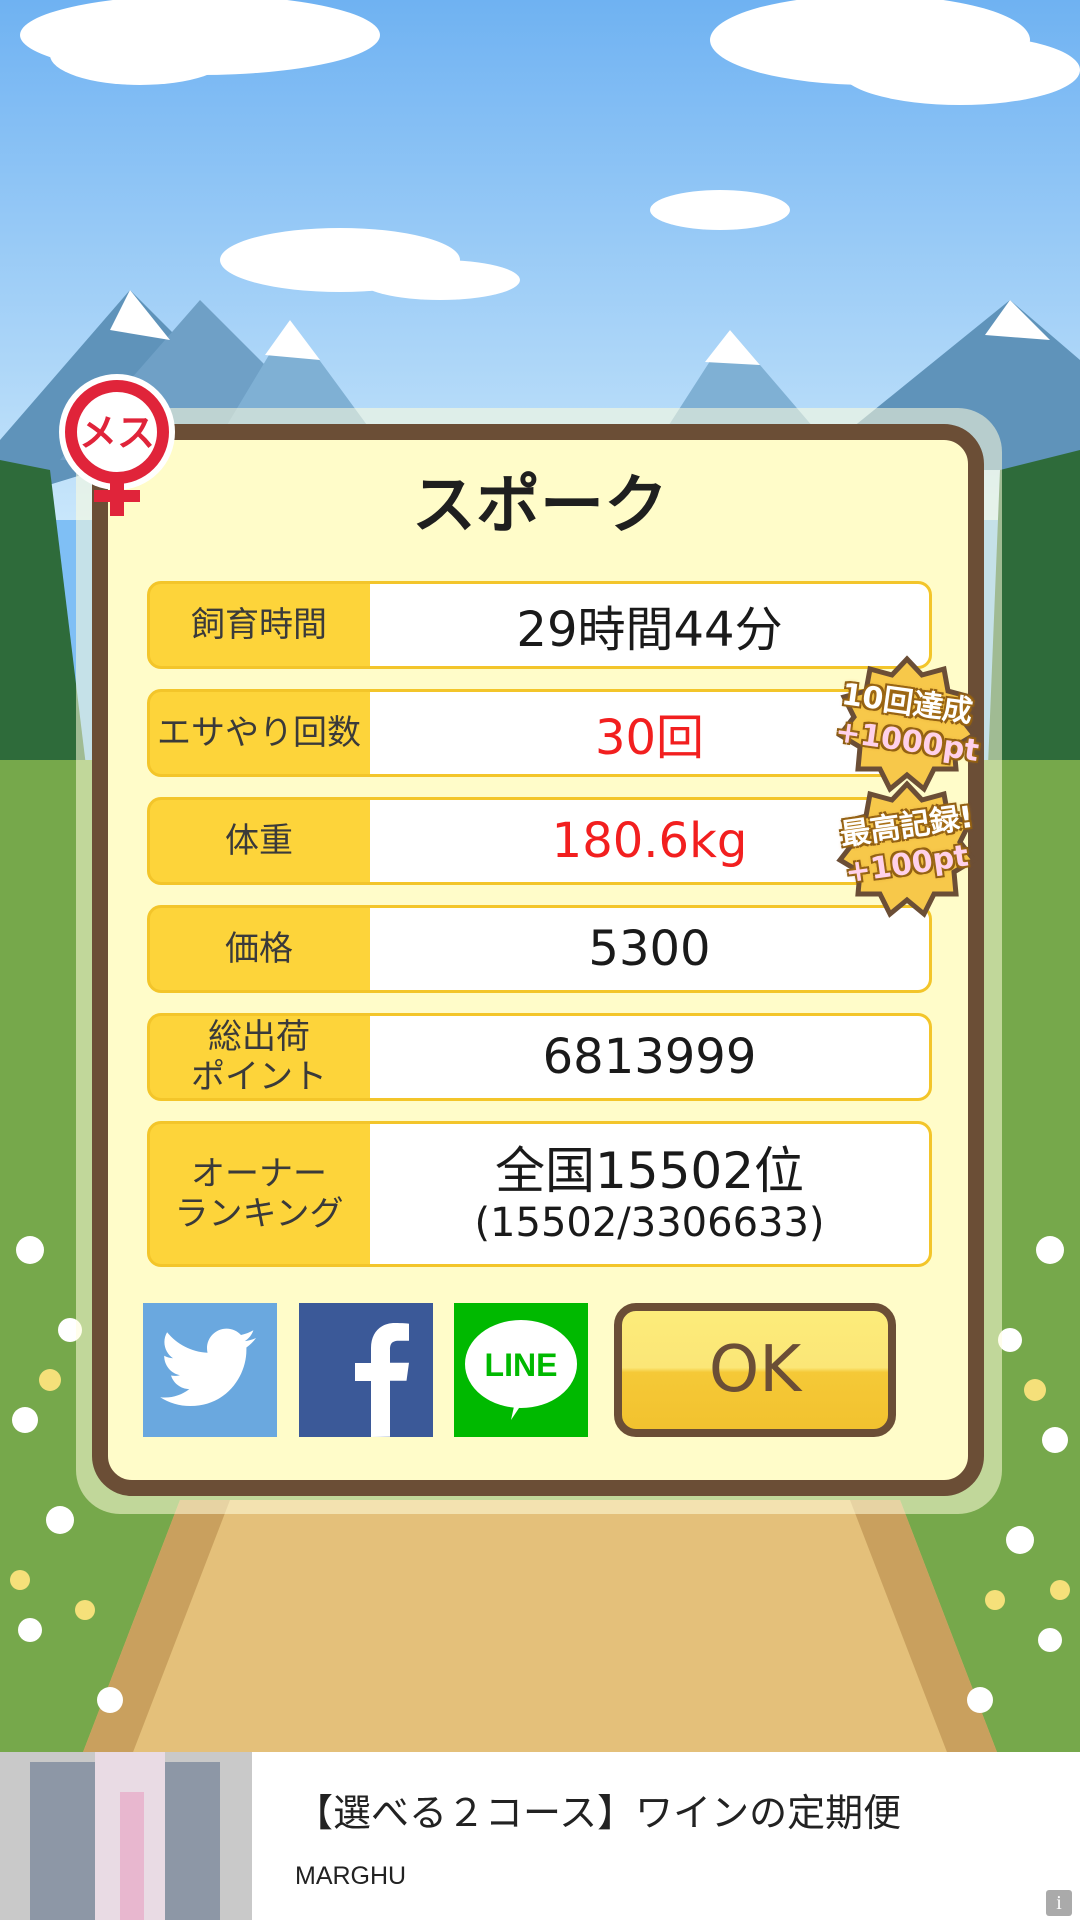 Image resolution: width=1080 pixels, height=1920 pixels. Describe the element at coordinates (382, 1380) in the screenshot. I see `facebook-f-icon` at that location.